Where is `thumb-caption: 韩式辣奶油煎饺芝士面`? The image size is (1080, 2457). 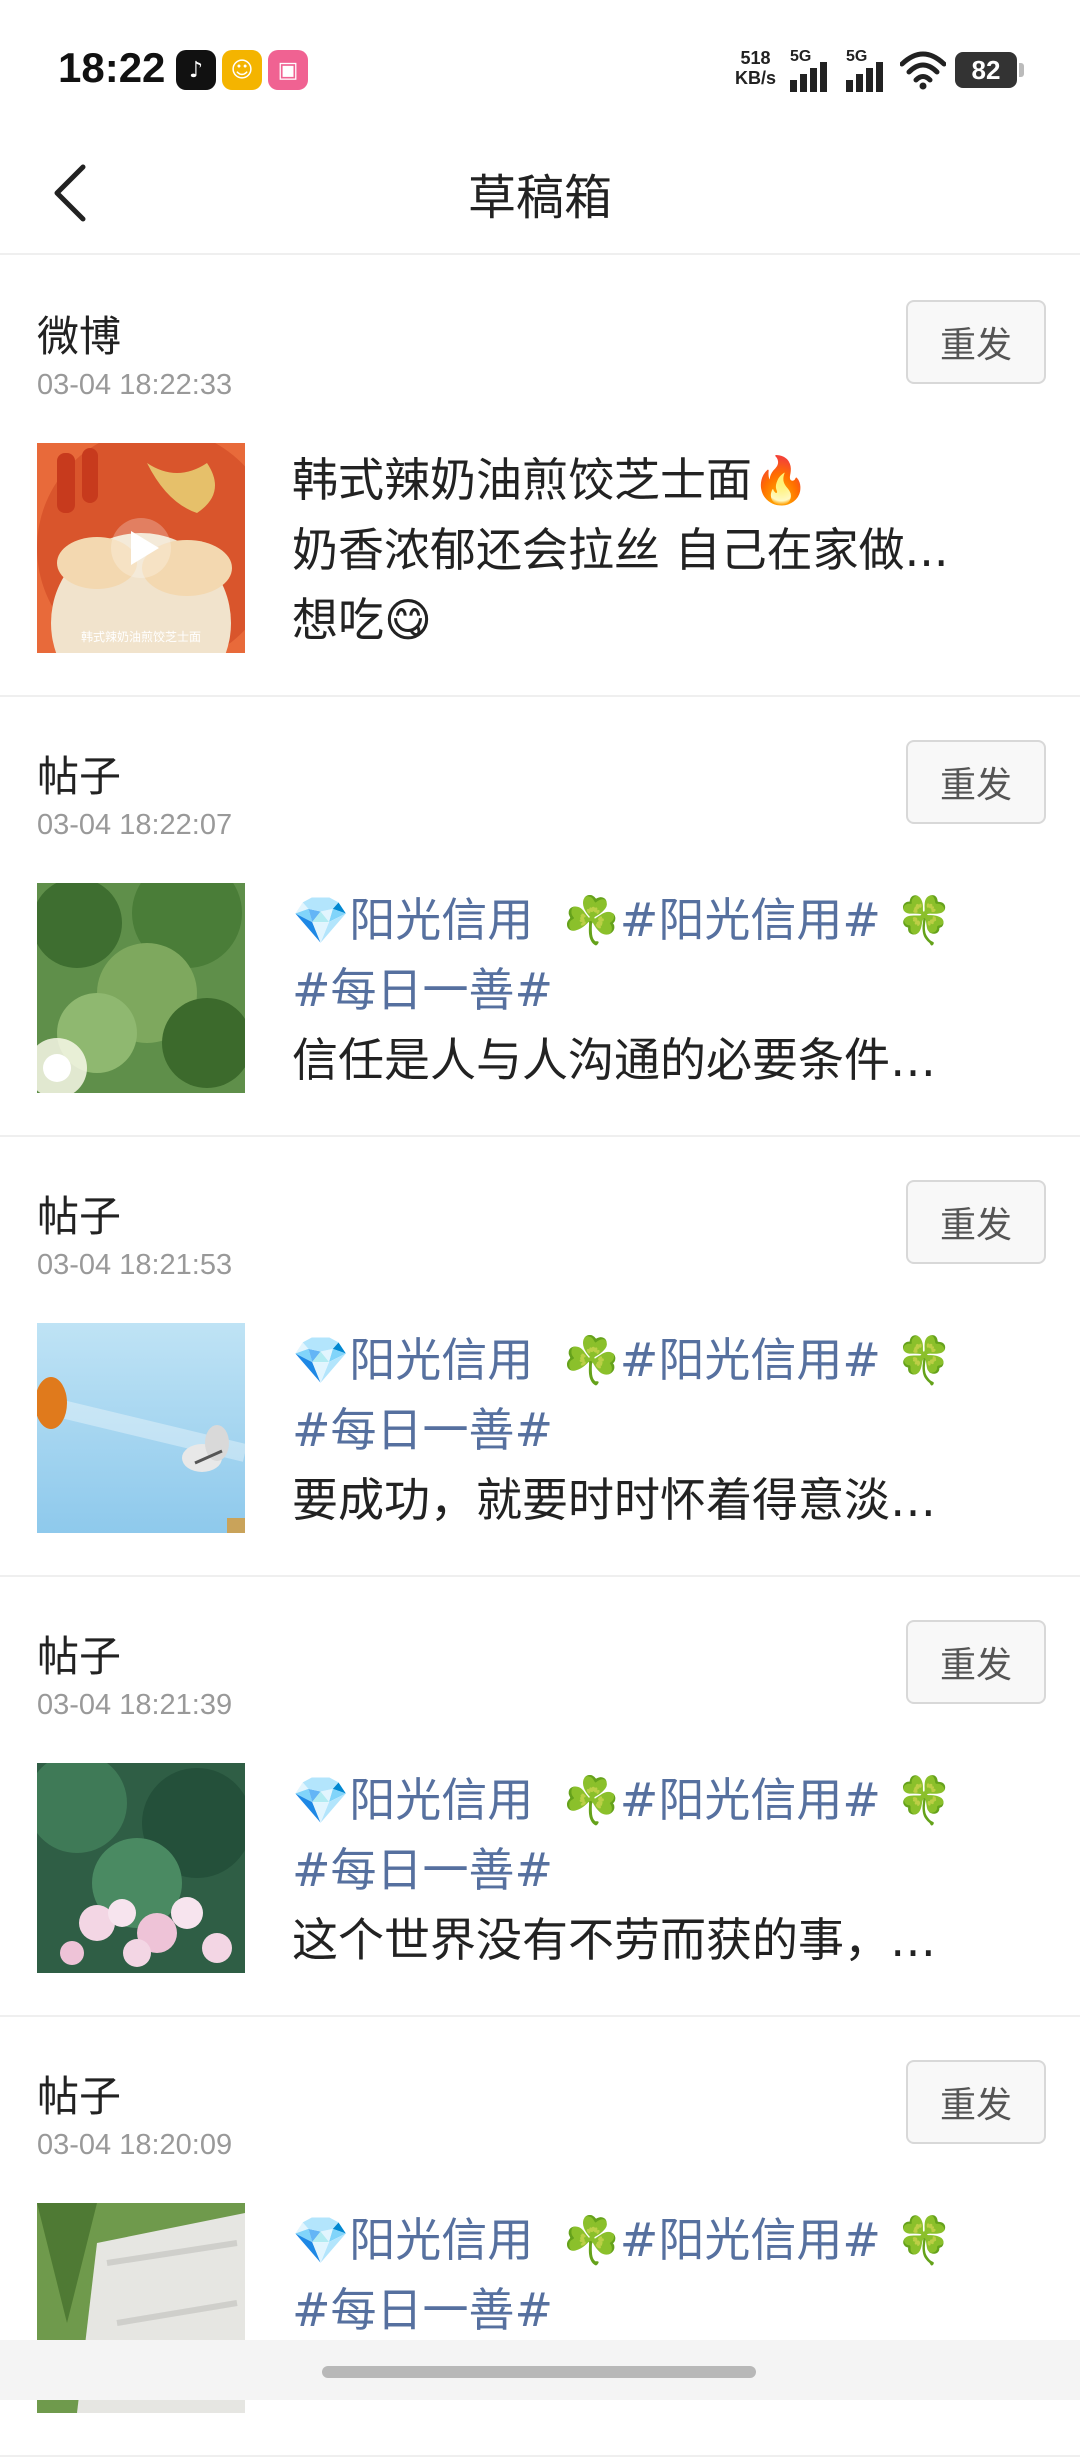
thumb-caption: 韩式辣奶油煎饺芝士面 is located at coordinates (141, 636).